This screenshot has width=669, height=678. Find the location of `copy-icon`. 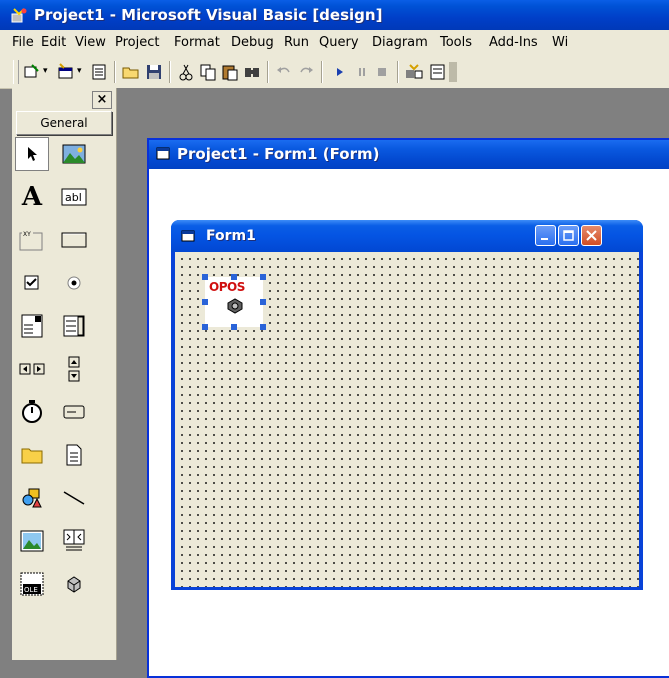

copy-icon is located at coordinates (208, 72).